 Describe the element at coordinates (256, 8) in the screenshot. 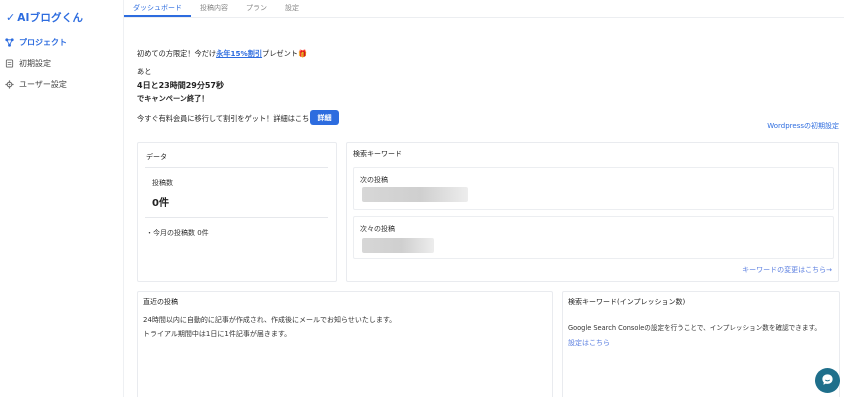

I see `tab-plan: プラン` at that location.